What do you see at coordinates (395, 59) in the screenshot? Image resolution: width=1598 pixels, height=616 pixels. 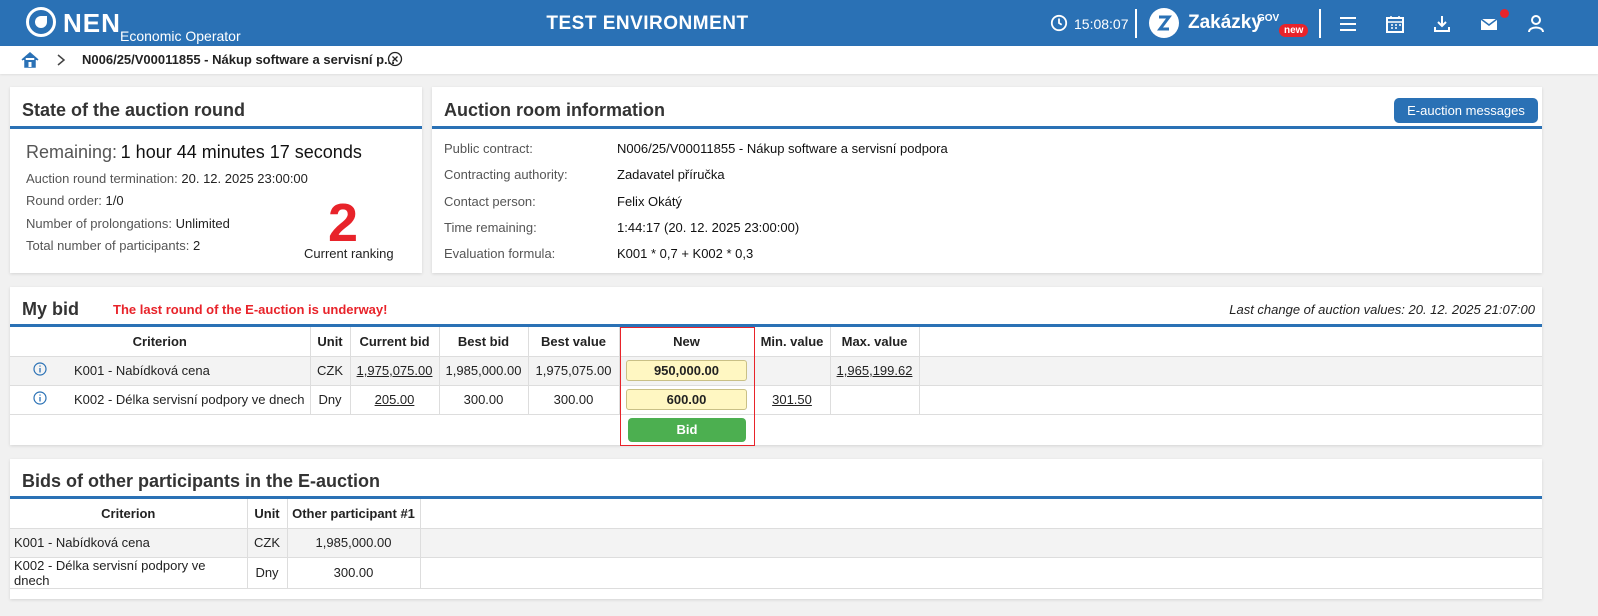 I see `close-tab-icon` at bounding box center [395, 59].